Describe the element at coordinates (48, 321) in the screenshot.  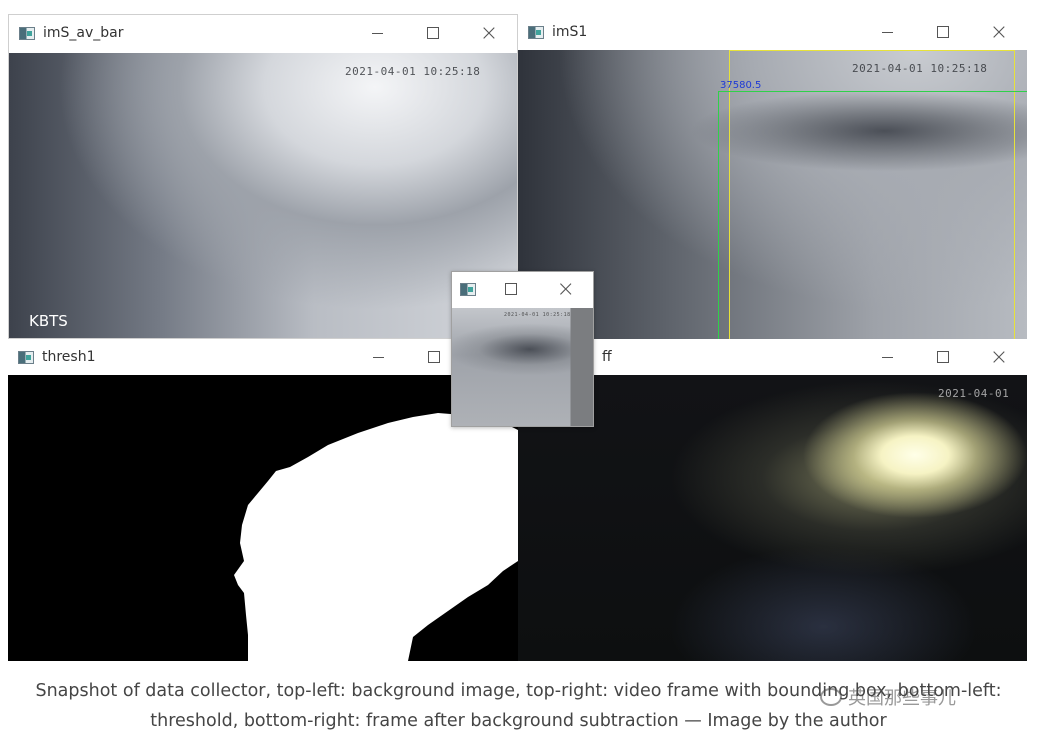
I see `camera-label: KBTS` at that location.